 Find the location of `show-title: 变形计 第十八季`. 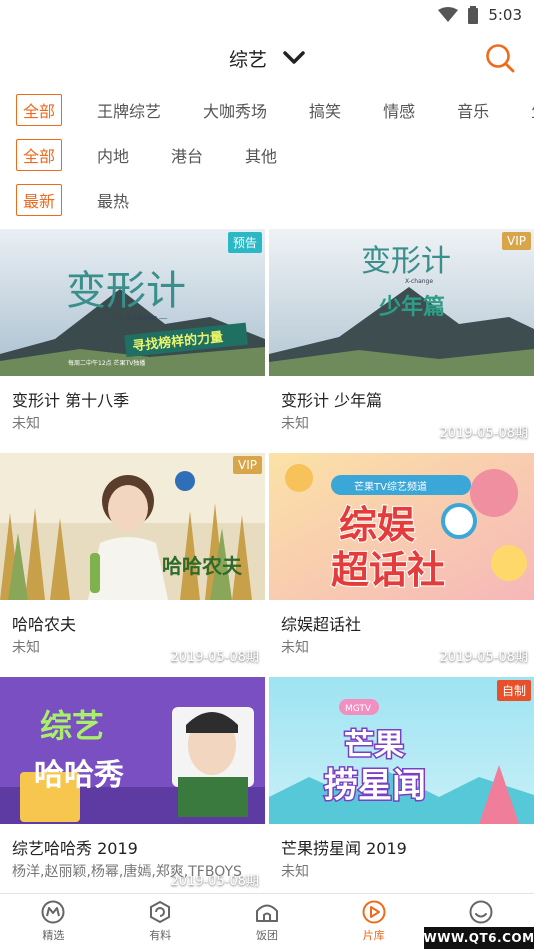

show-title: 变形计 第十八季 is located at coordinates (71, 400).